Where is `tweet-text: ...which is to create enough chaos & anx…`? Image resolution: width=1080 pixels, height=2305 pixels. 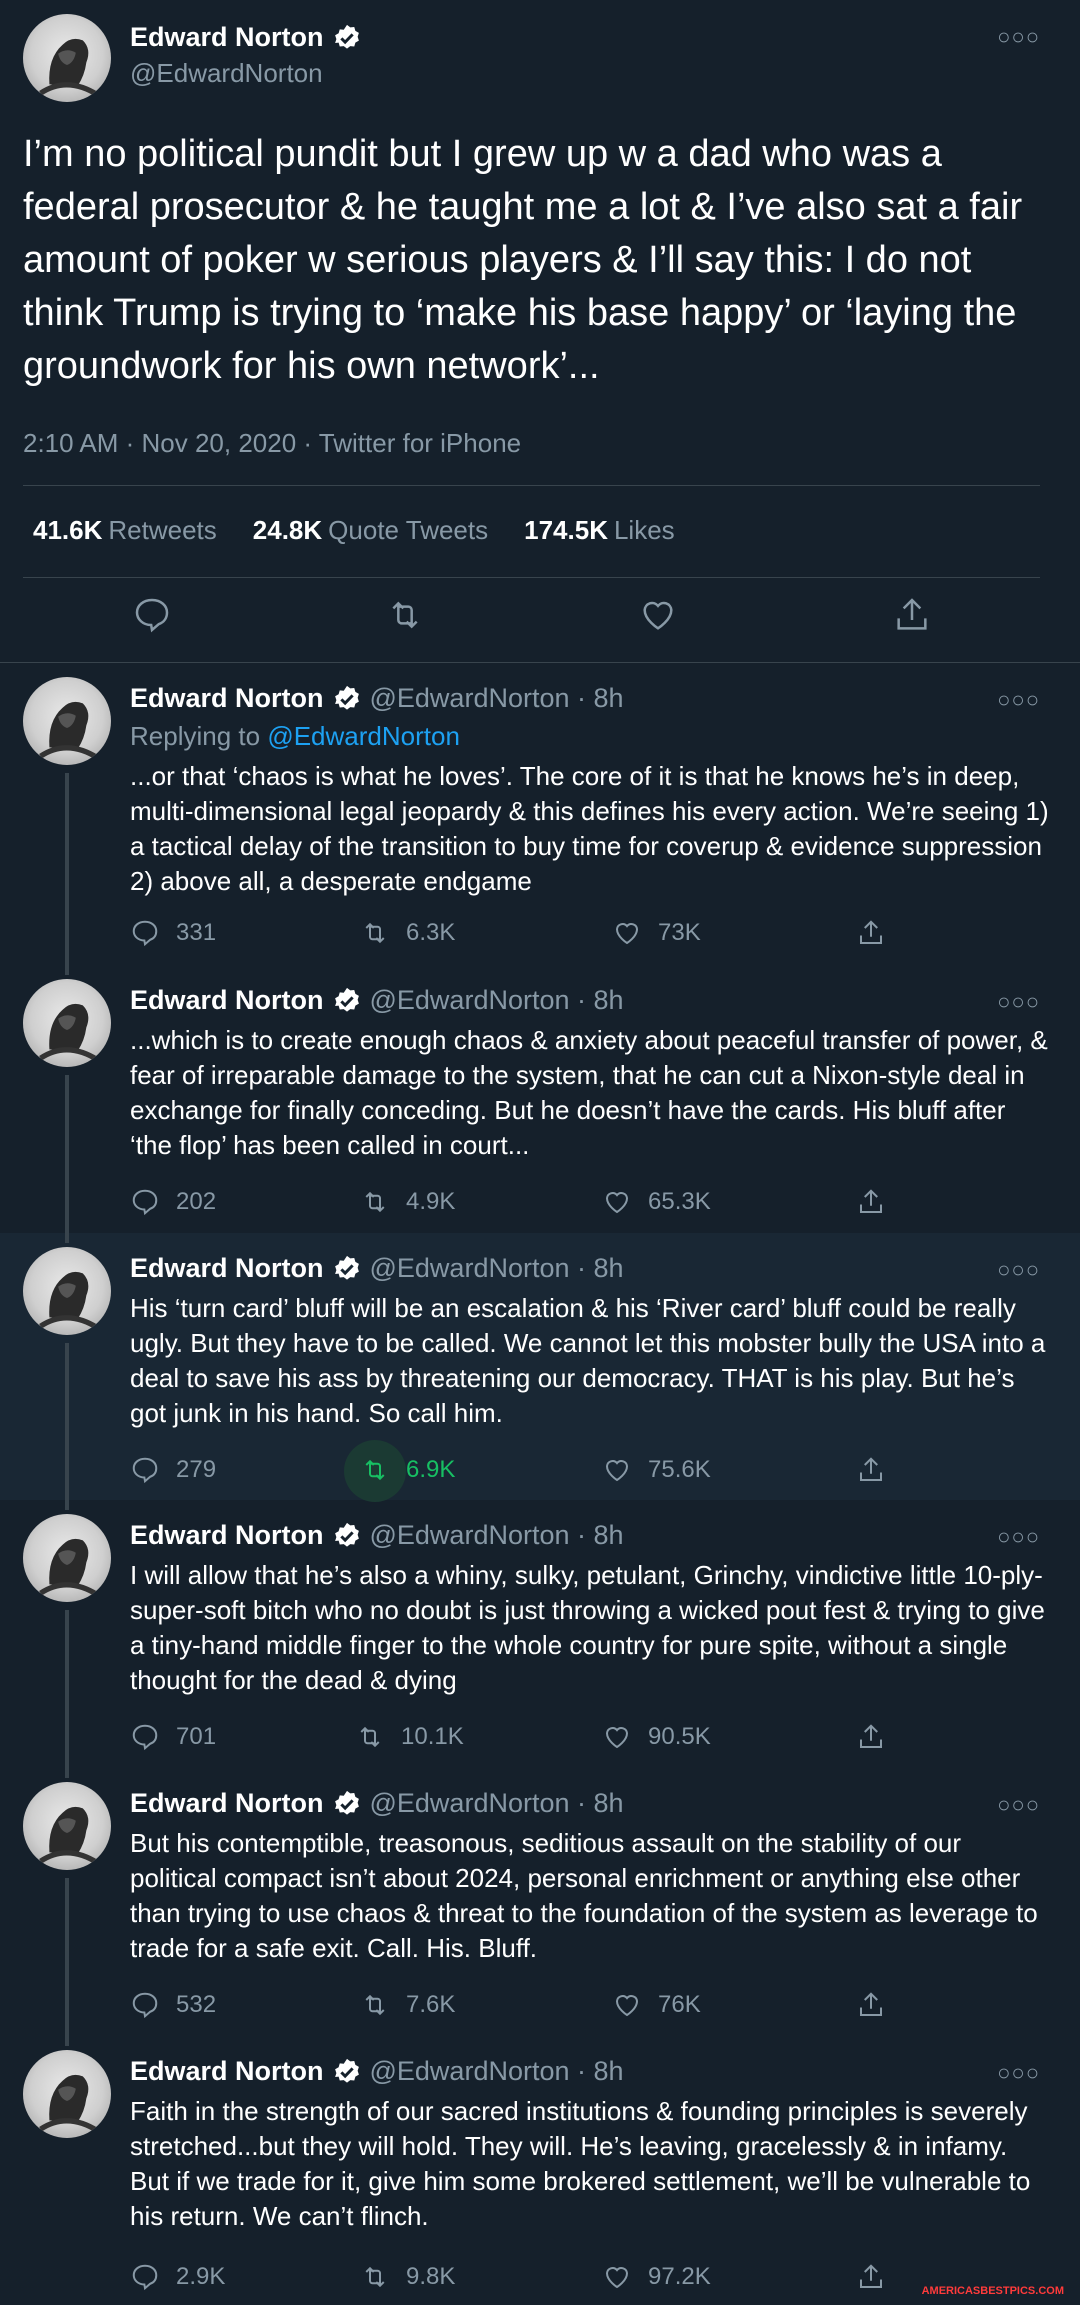
tweet-text: ...which is to create enough chaos & anx… is located at coordinates (589, 1092).